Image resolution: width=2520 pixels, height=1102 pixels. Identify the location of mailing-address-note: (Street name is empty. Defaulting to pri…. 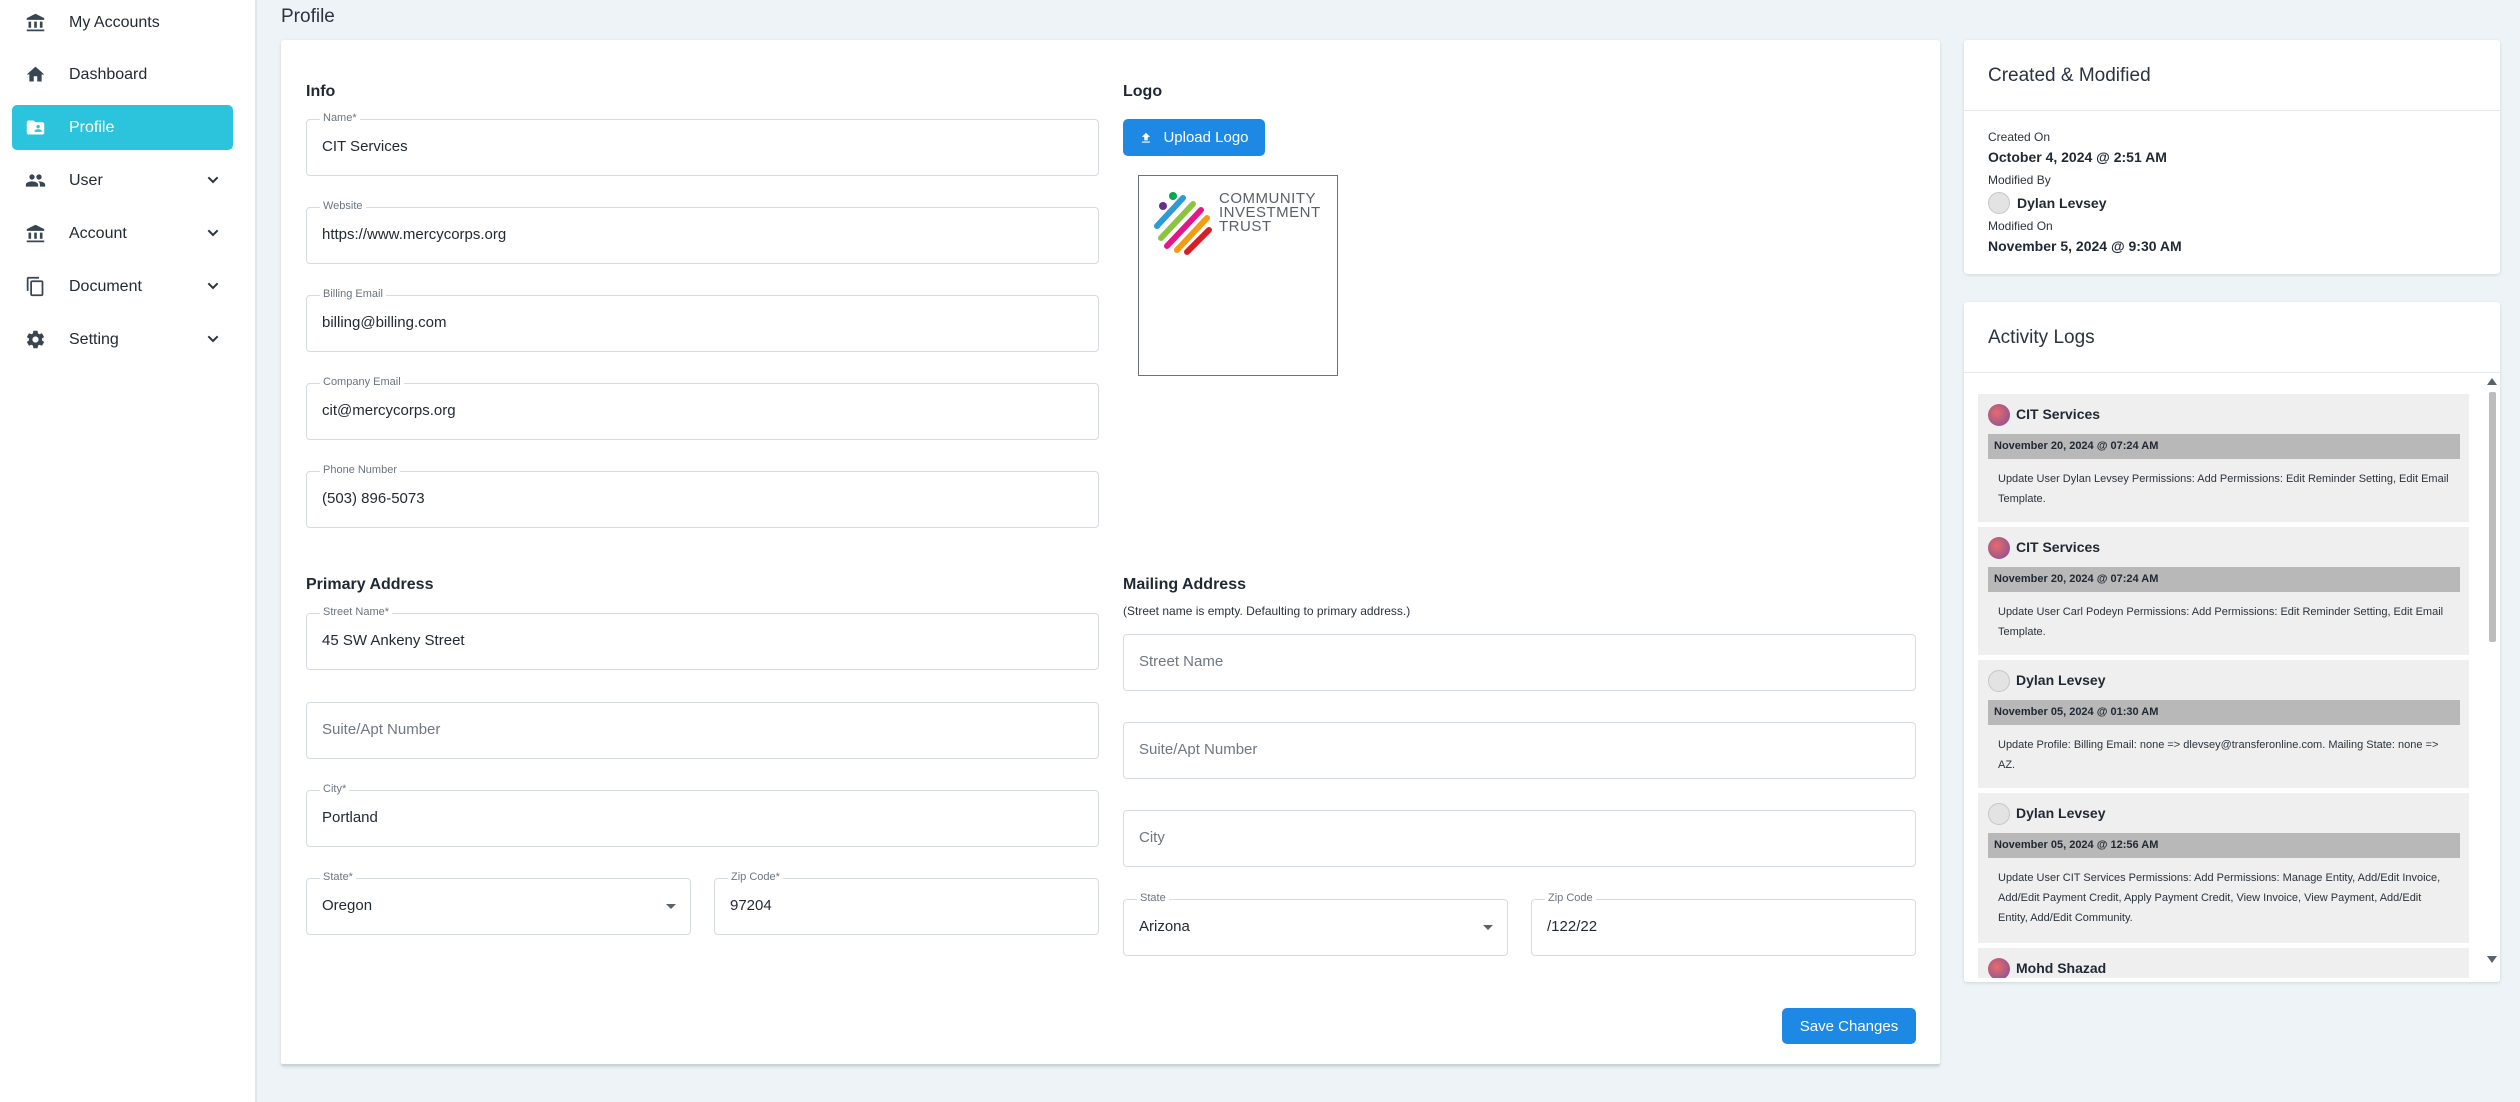
(1267, 611).